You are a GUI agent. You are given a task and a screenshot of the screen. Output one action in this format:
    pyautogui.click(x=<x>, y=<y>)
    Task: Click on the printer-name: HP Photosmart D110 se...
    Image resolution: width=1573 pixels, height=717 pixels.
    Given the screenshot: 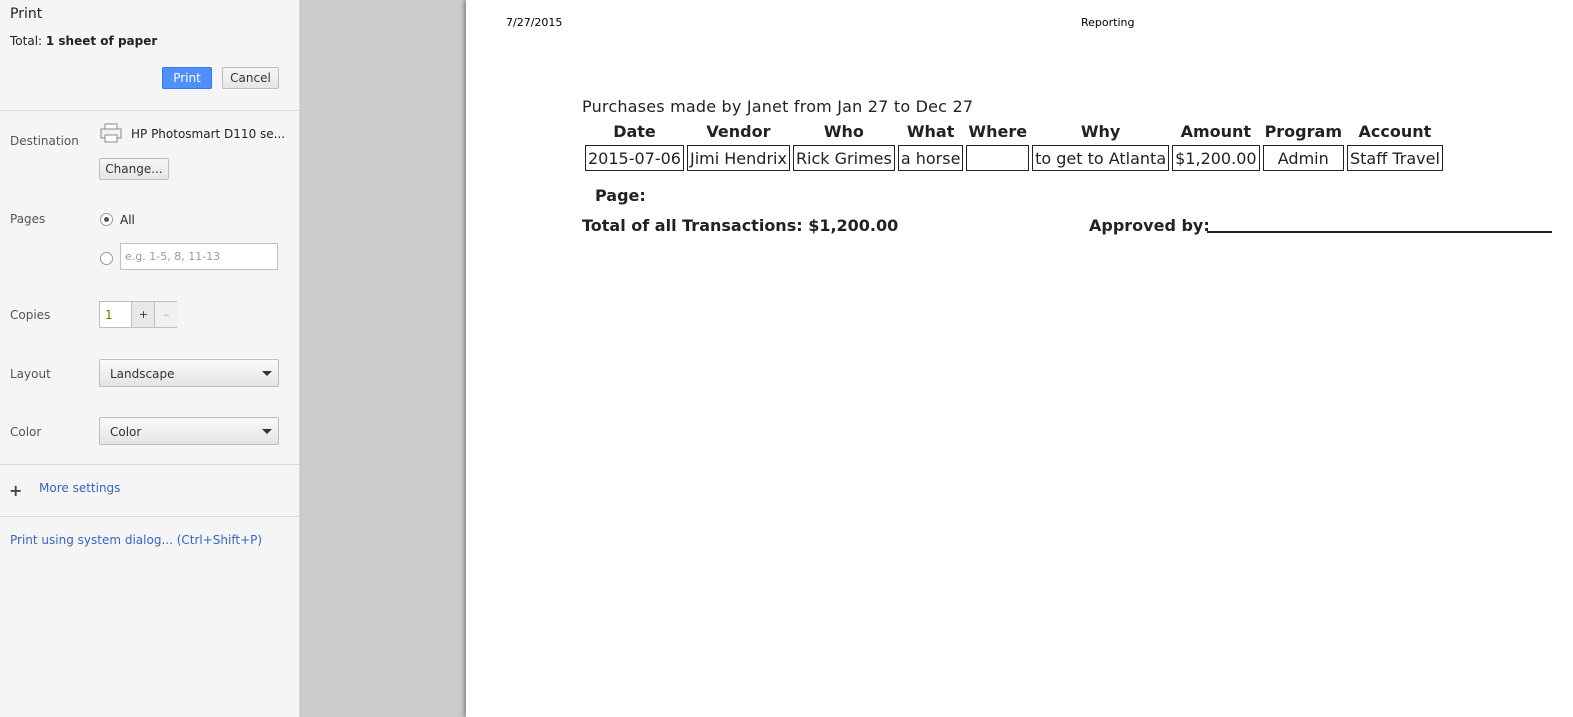 What is the action you would take?
    pyautogui.click(x=208, y=134)
    